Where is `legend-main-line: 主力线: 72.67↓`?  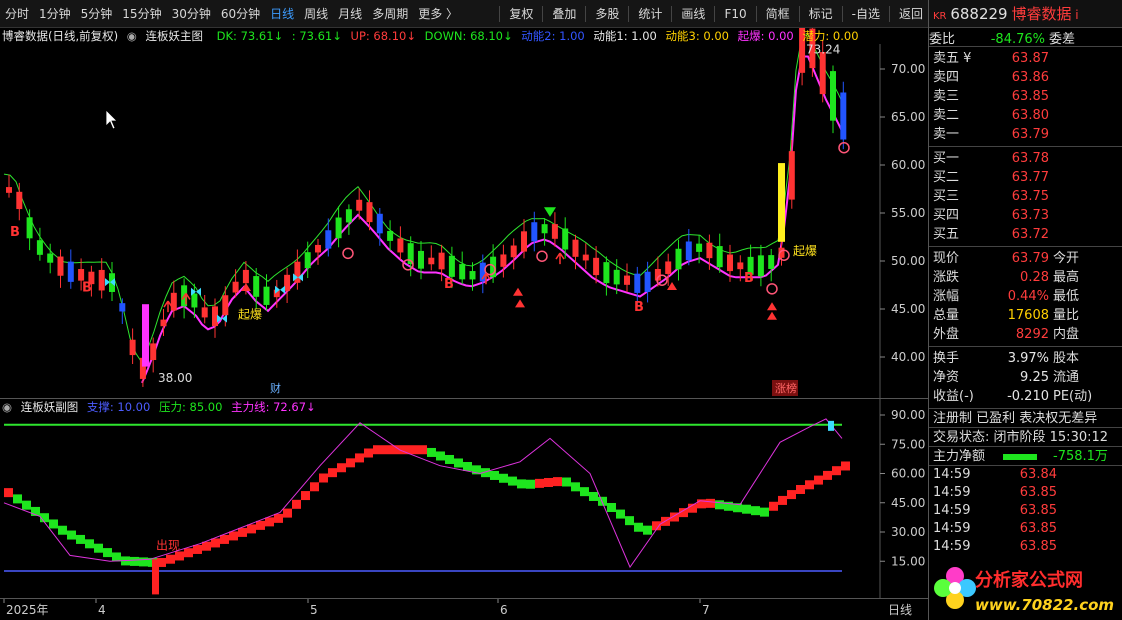 legend-main-line: 主力线: 72.67↓ is located at coordinates (273, 407).